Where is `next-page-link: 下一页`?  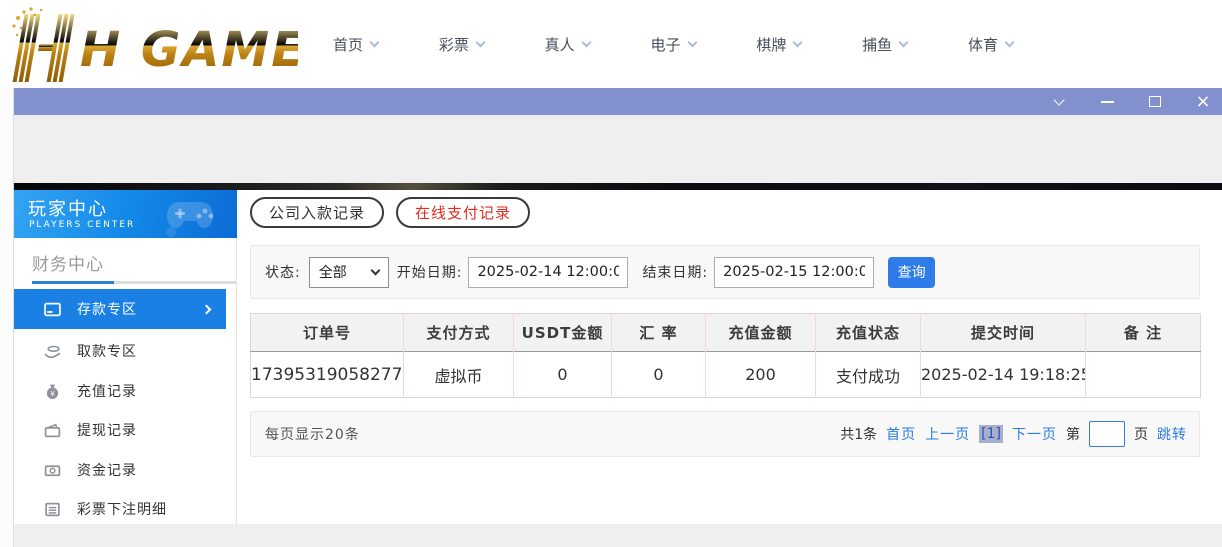
next-page-link: 下一页 is located at coordinates (1034, 434).